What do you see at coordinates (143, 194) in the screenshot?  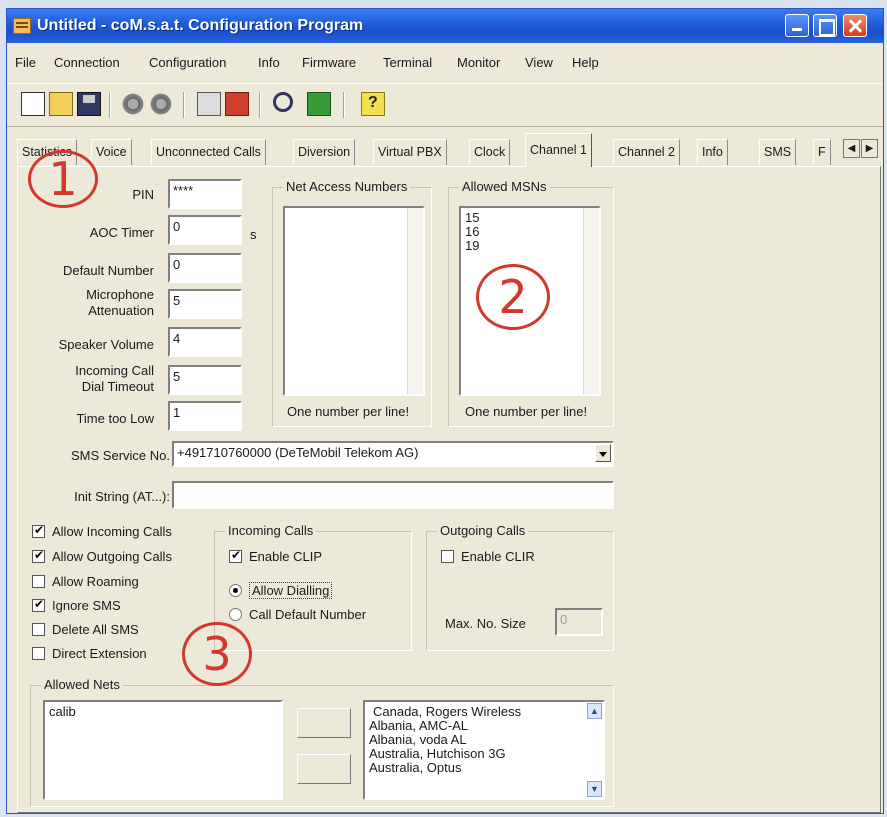 I see `pin-label: PIN` at bounding box center [143, 194].